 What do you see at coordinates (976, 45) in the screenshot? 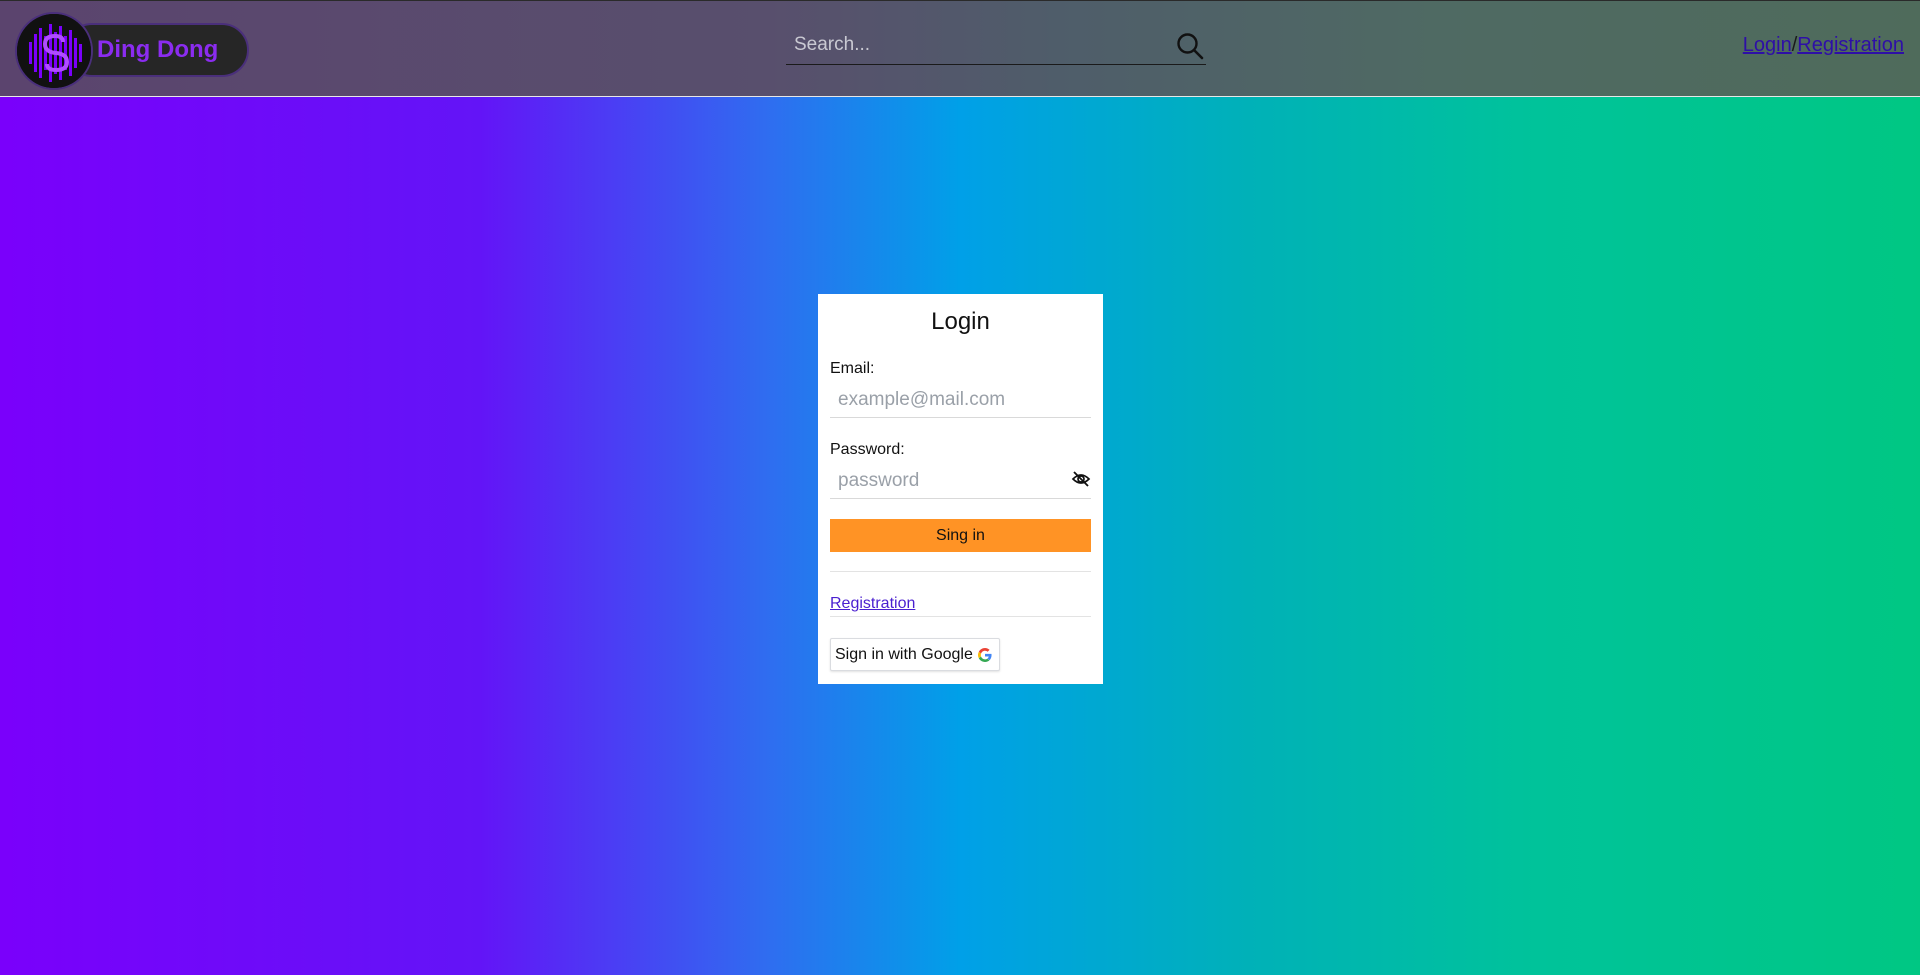
I see `search-input` at bounding box center [976, 45].